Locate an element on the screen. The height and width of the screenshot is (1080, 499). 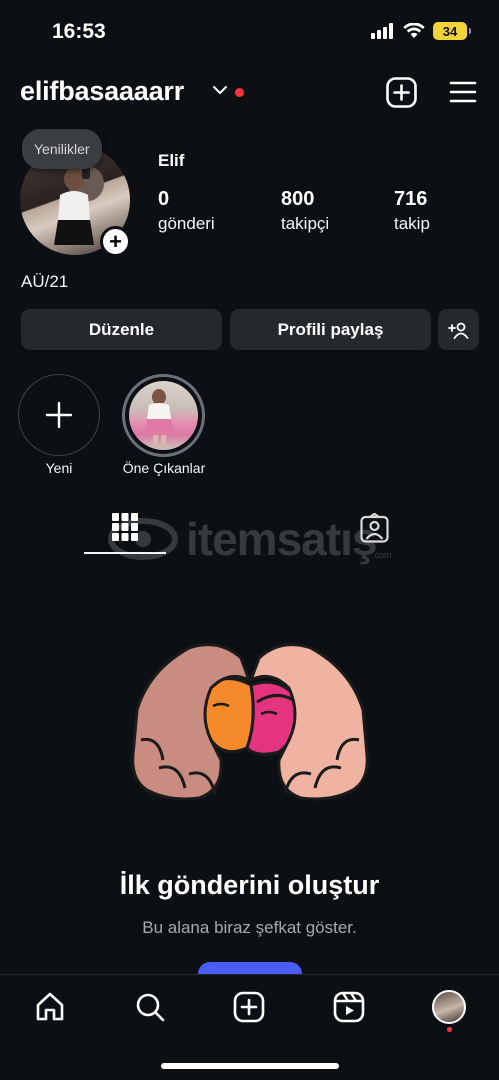
chevron-down-icon is located at coordinates (220, 90).